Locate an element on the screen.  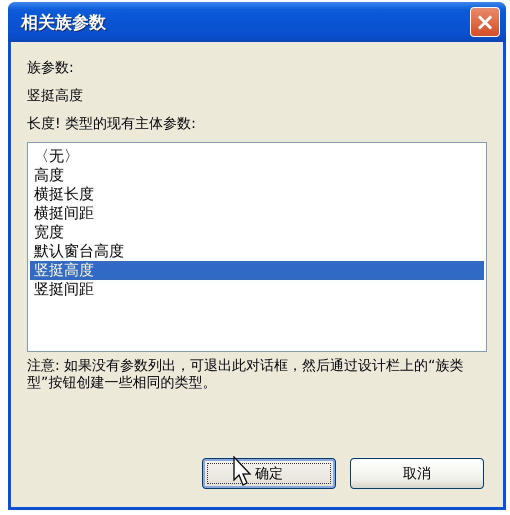
list-item: 宽度 is located at coordinates (257, 232).